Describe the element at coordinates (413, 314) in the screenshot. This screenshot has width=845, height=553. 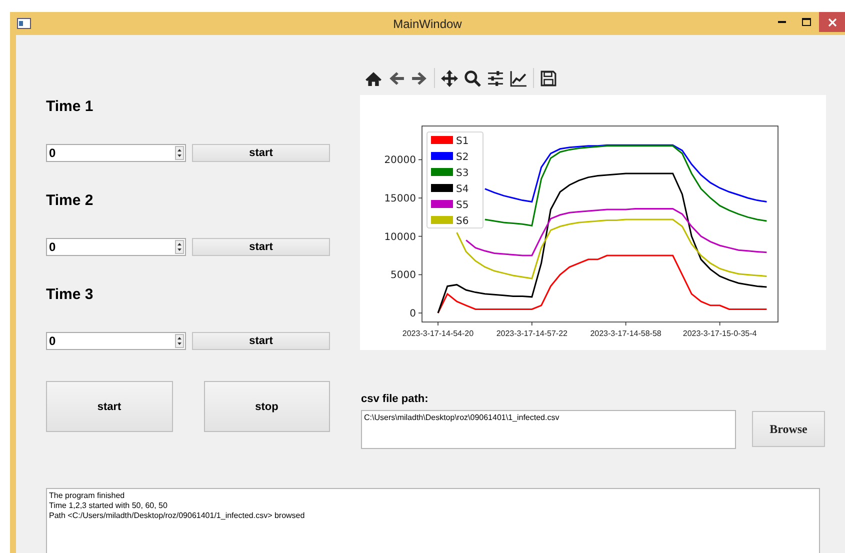
I see `y-tick-label: 0` at that location.